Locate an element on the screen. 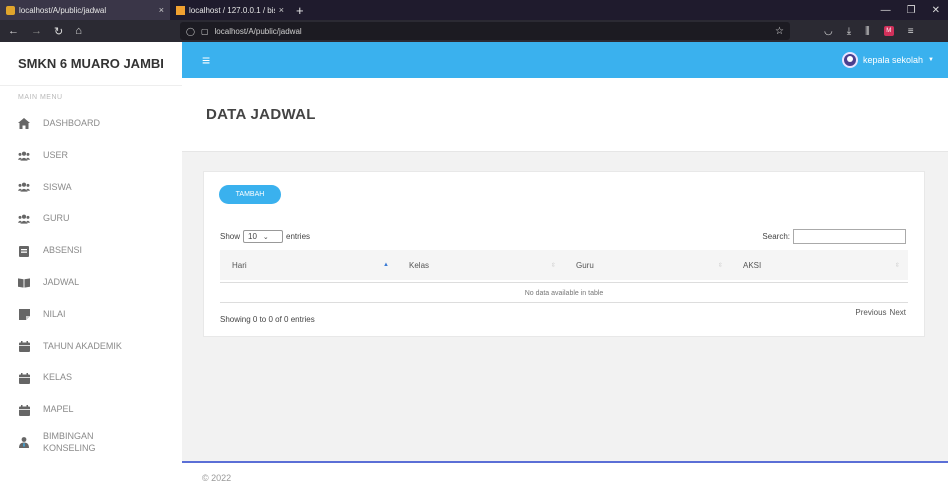  browser-tab-jadwal: localhost/A/public/jadwal × is located at coordinates (85, 10).